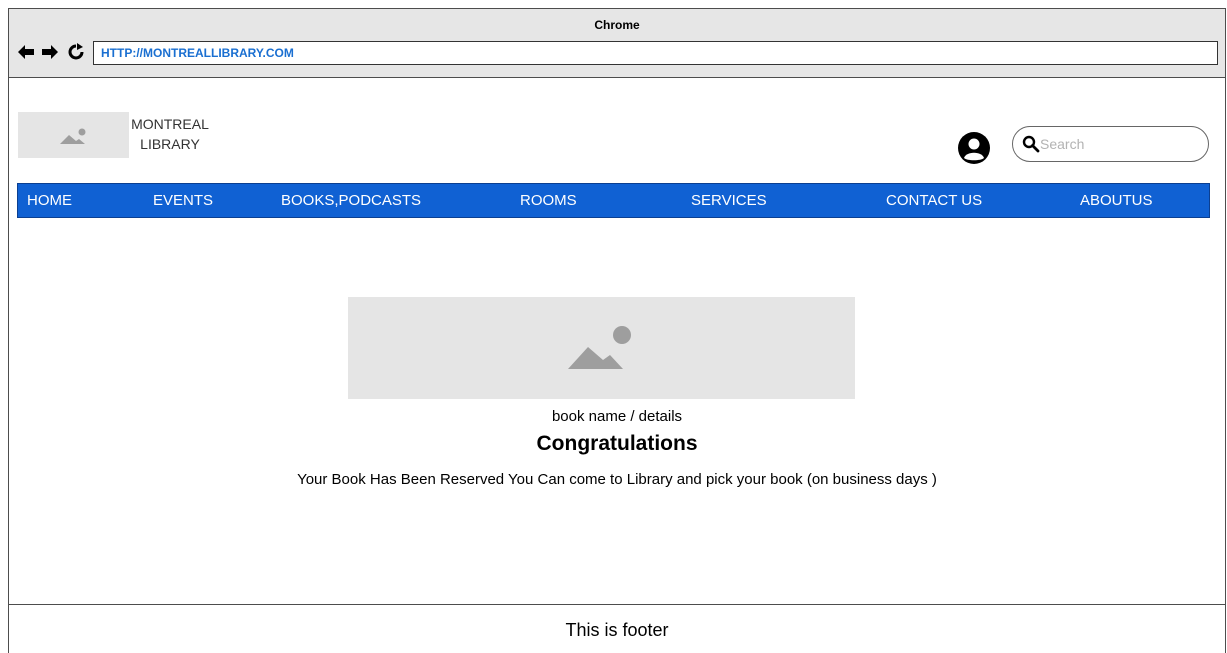 The image size is (1227, 653). I want to click on menu-item-contact-us: CONTACT US, so click(934, 200).